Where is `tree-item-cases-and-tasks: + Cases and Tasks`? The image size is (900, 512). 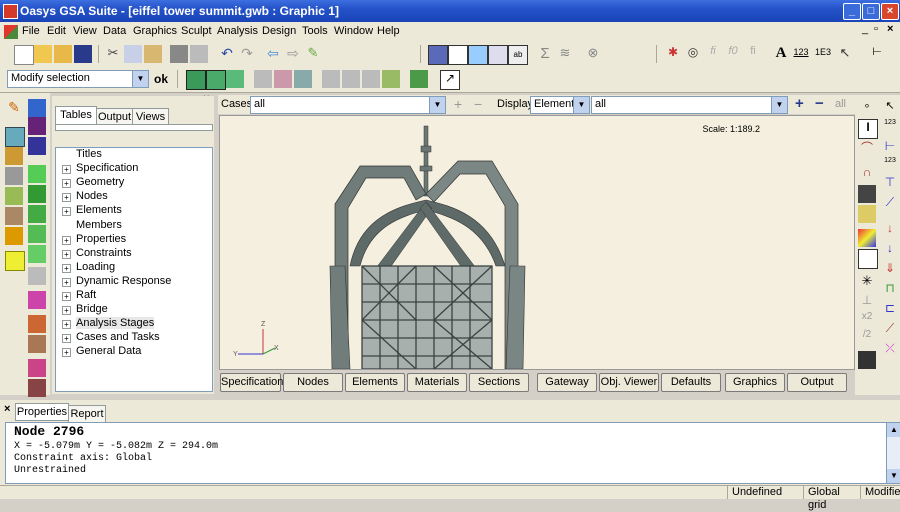
tree-item-cases-and-tasks: + Cases and Tasks is located at coordinates (133, 338).